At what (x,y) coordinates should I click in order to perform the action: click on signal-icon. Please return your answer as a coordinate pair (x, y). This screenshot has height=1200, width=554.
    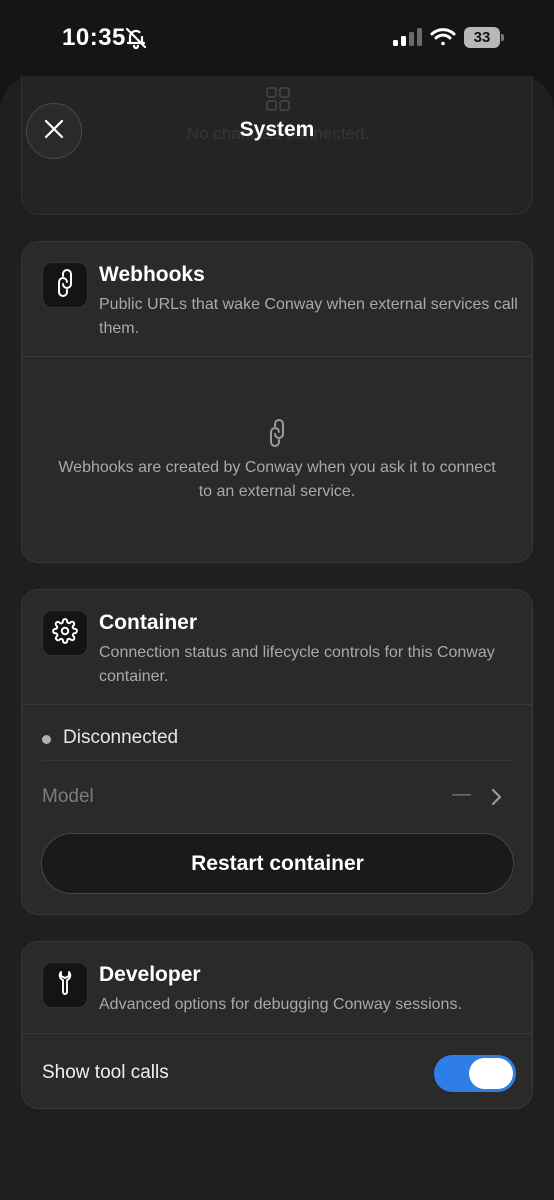
    Looking at the image, I should click on (408, 39).